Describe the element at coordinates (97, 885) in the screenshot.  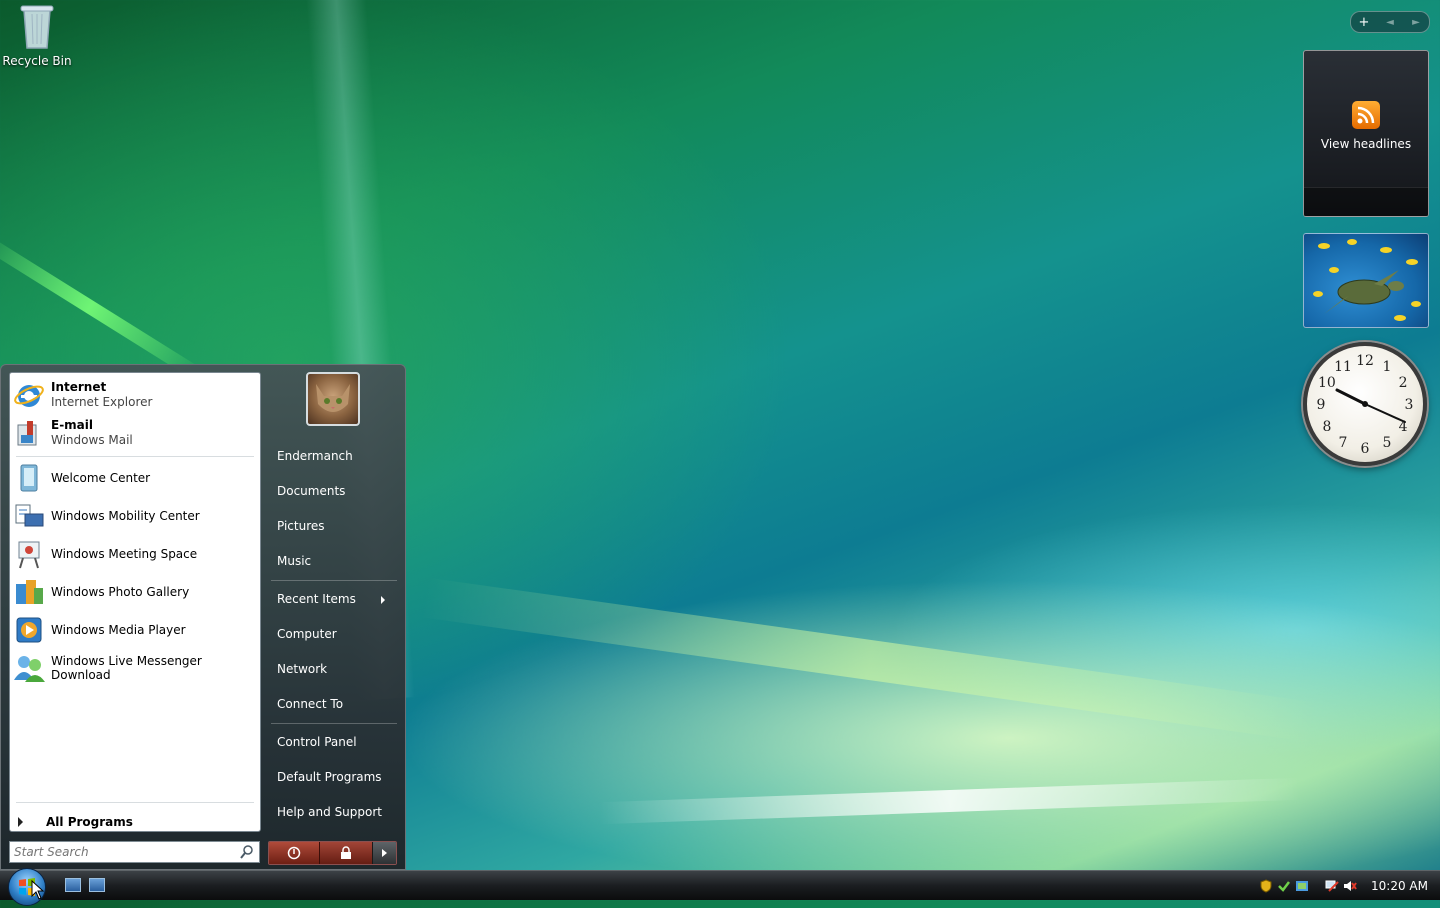
I see `switch-windows-icon` at that location.